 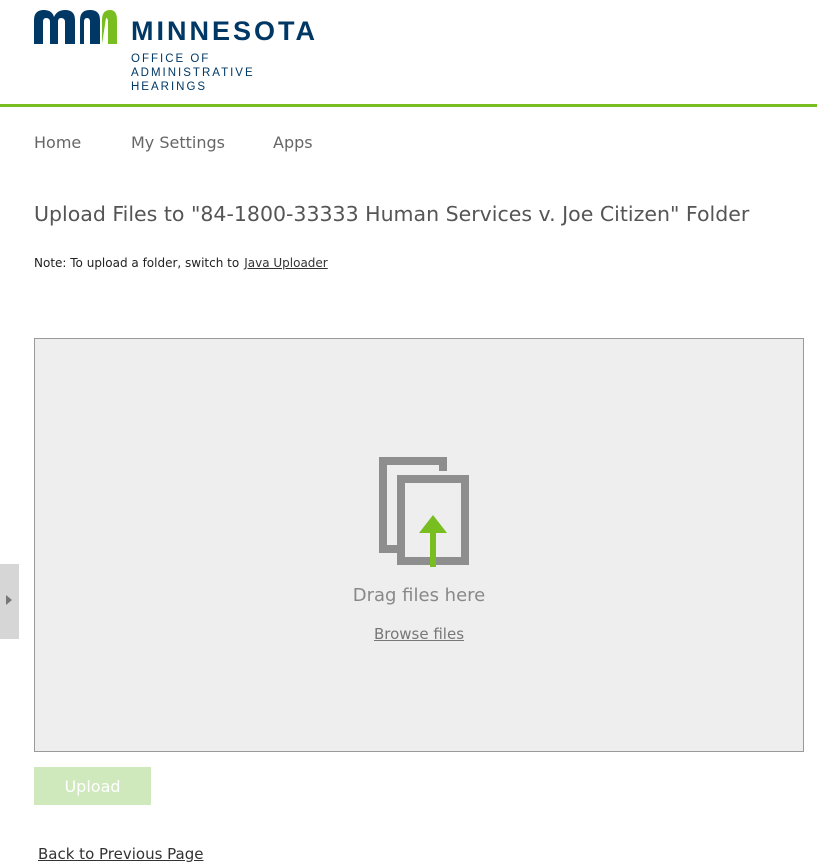 I want to click on nav-item-apps: Apps, so click(x=293, y=142).